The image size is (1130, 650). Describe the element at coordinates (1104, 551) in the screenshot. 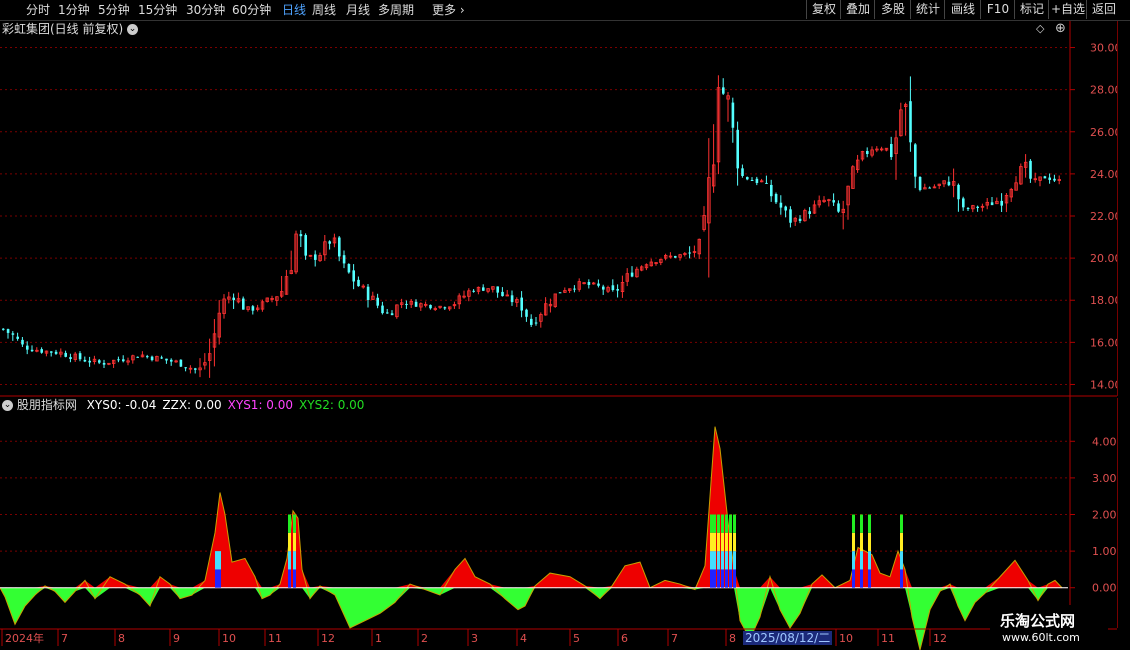

I see `indicator-tick-label: 1.00` at that location.